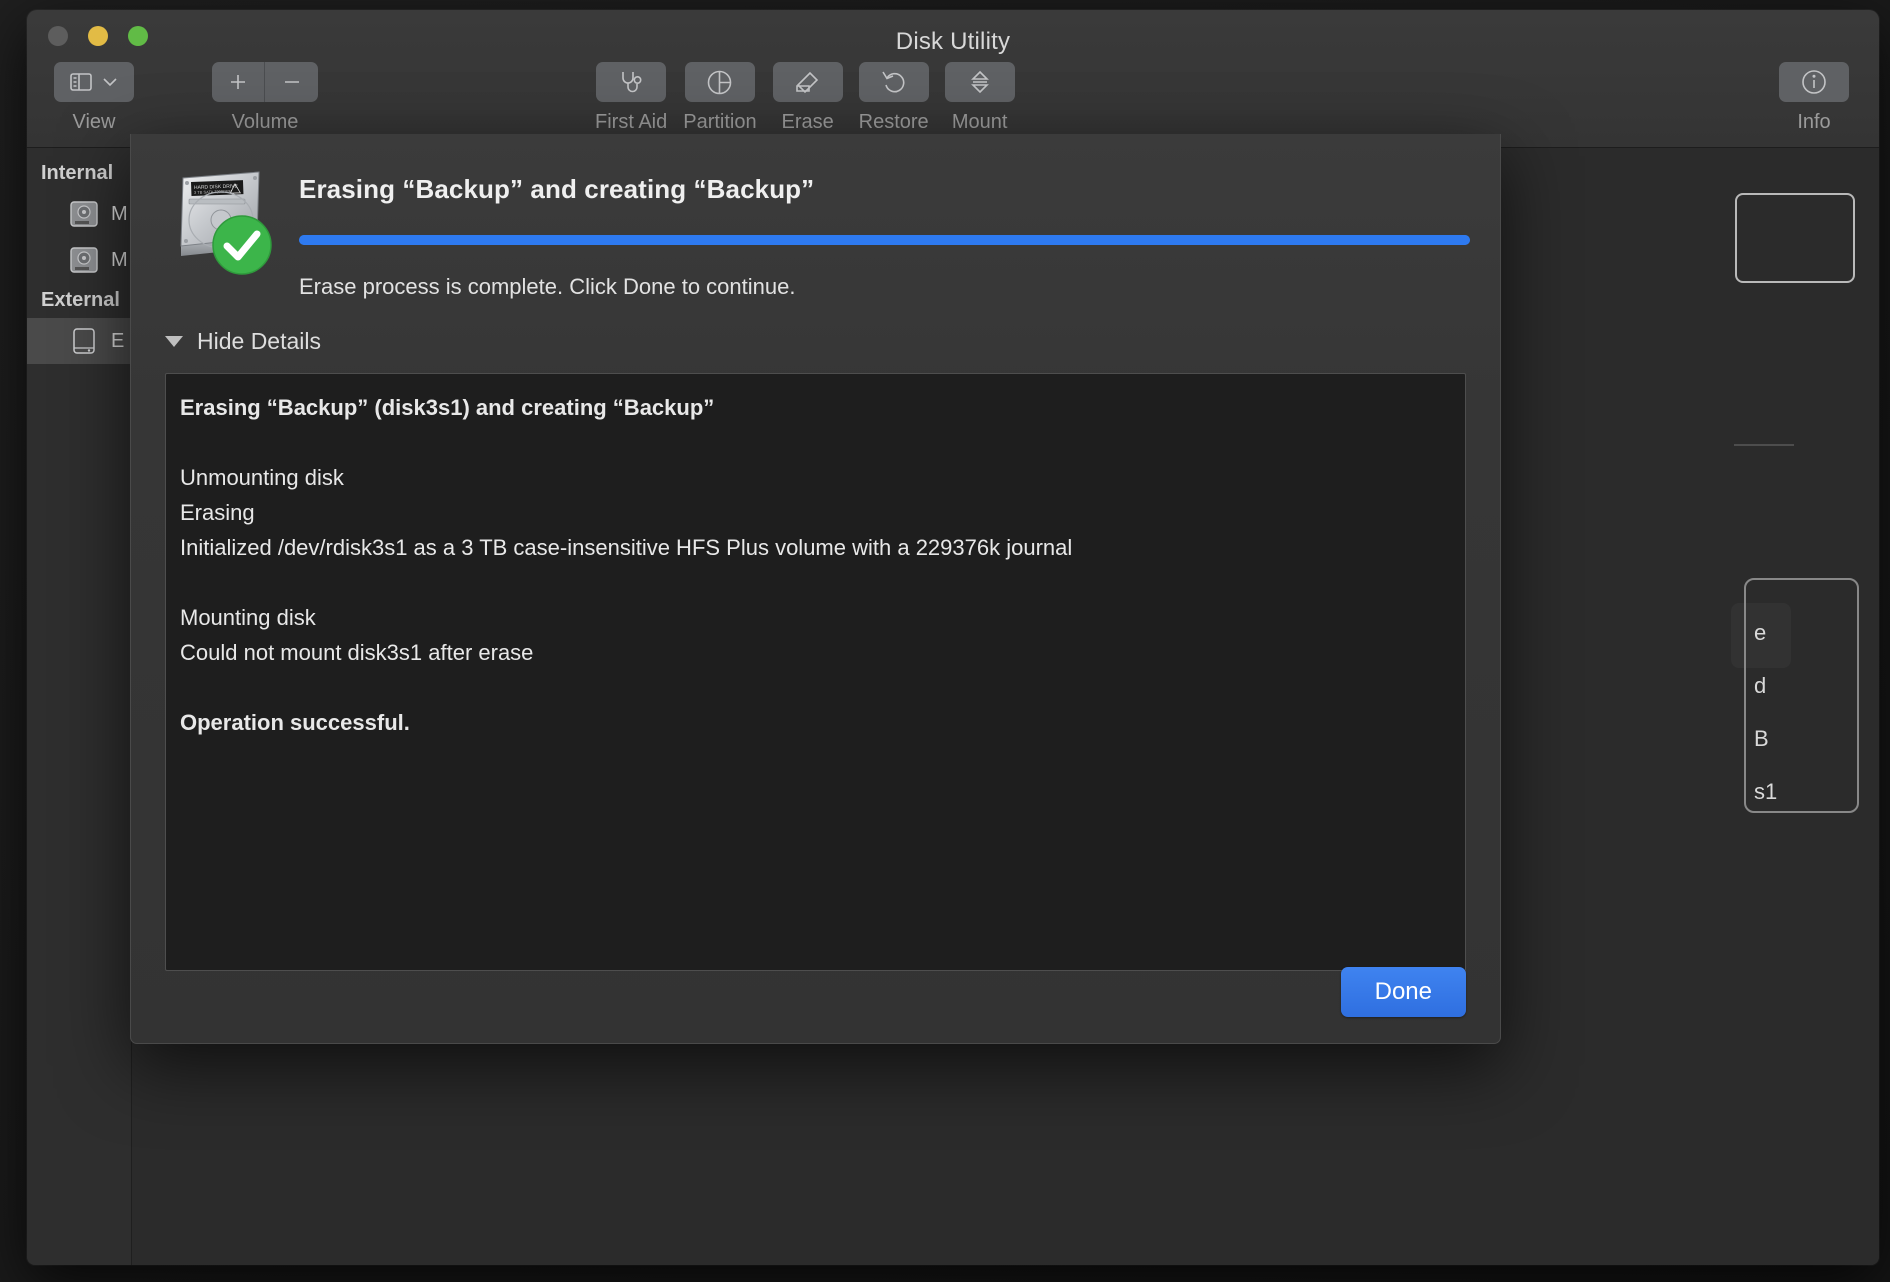  Describe the element at coordinates (248, 617) in the screenshot. I see `log-line: Mounting disk` at that location.